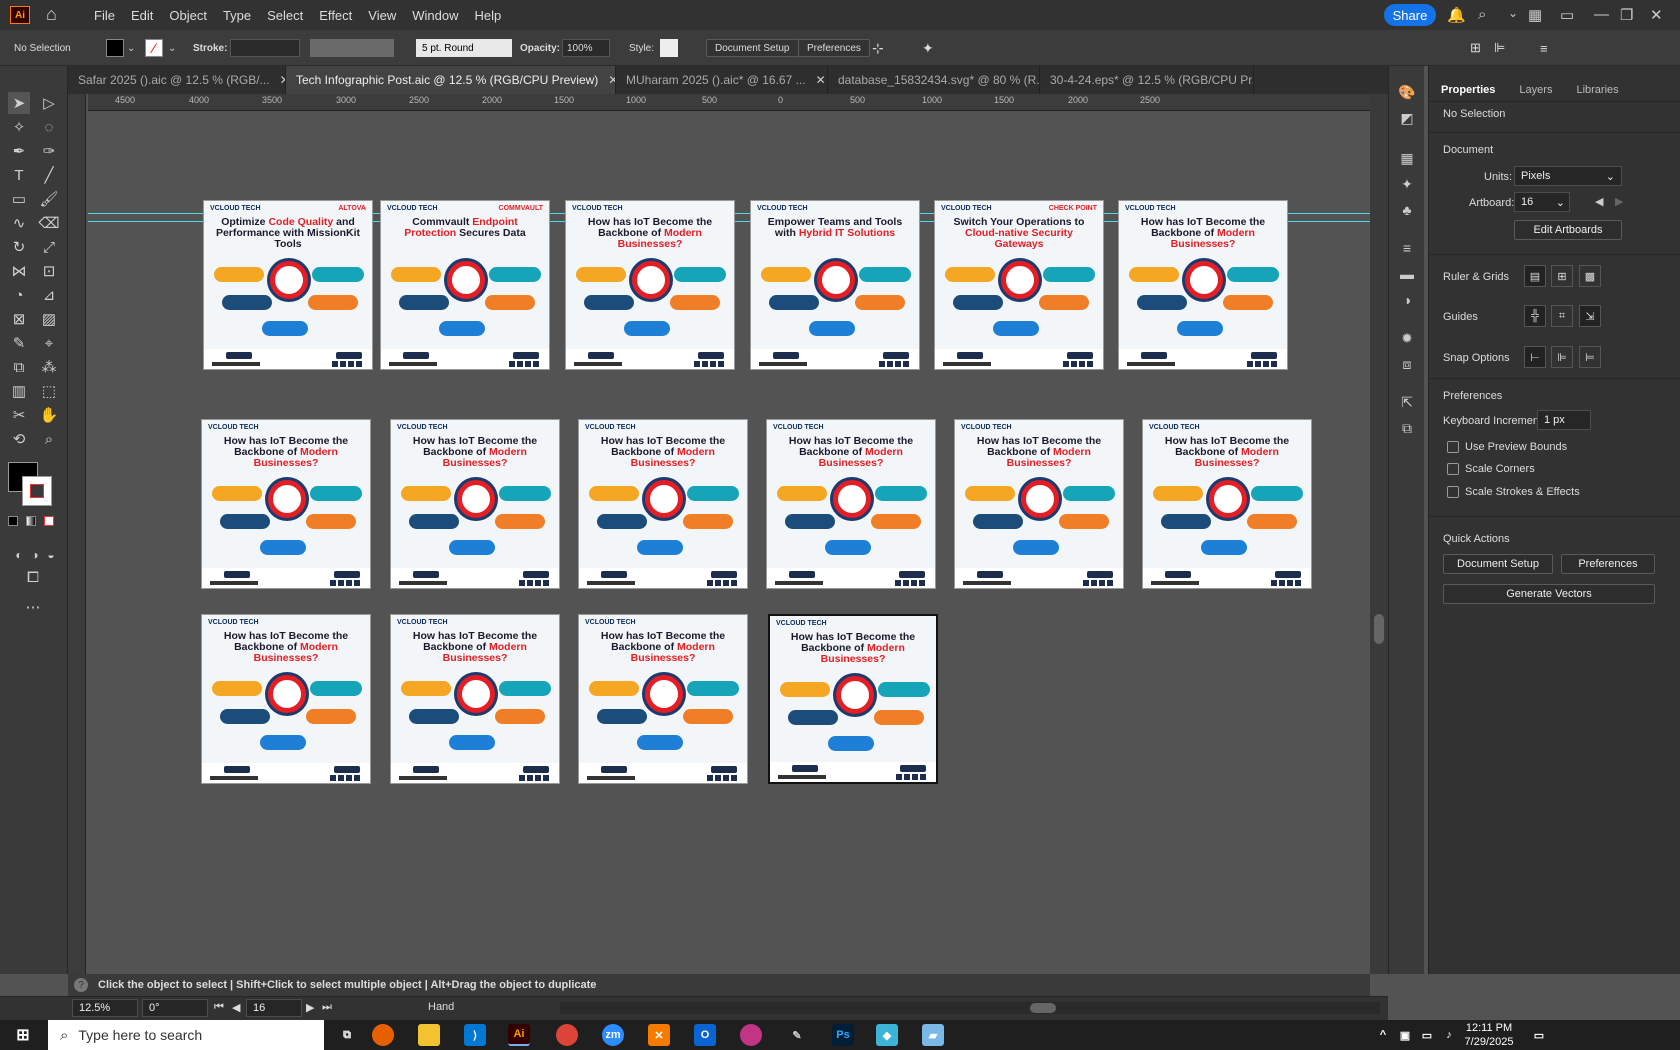 The image size is (1680, 1050). Describe the element at coordinates (843, 1035) in the screenshot. I see `photoshop-icon: Ps` at that location.